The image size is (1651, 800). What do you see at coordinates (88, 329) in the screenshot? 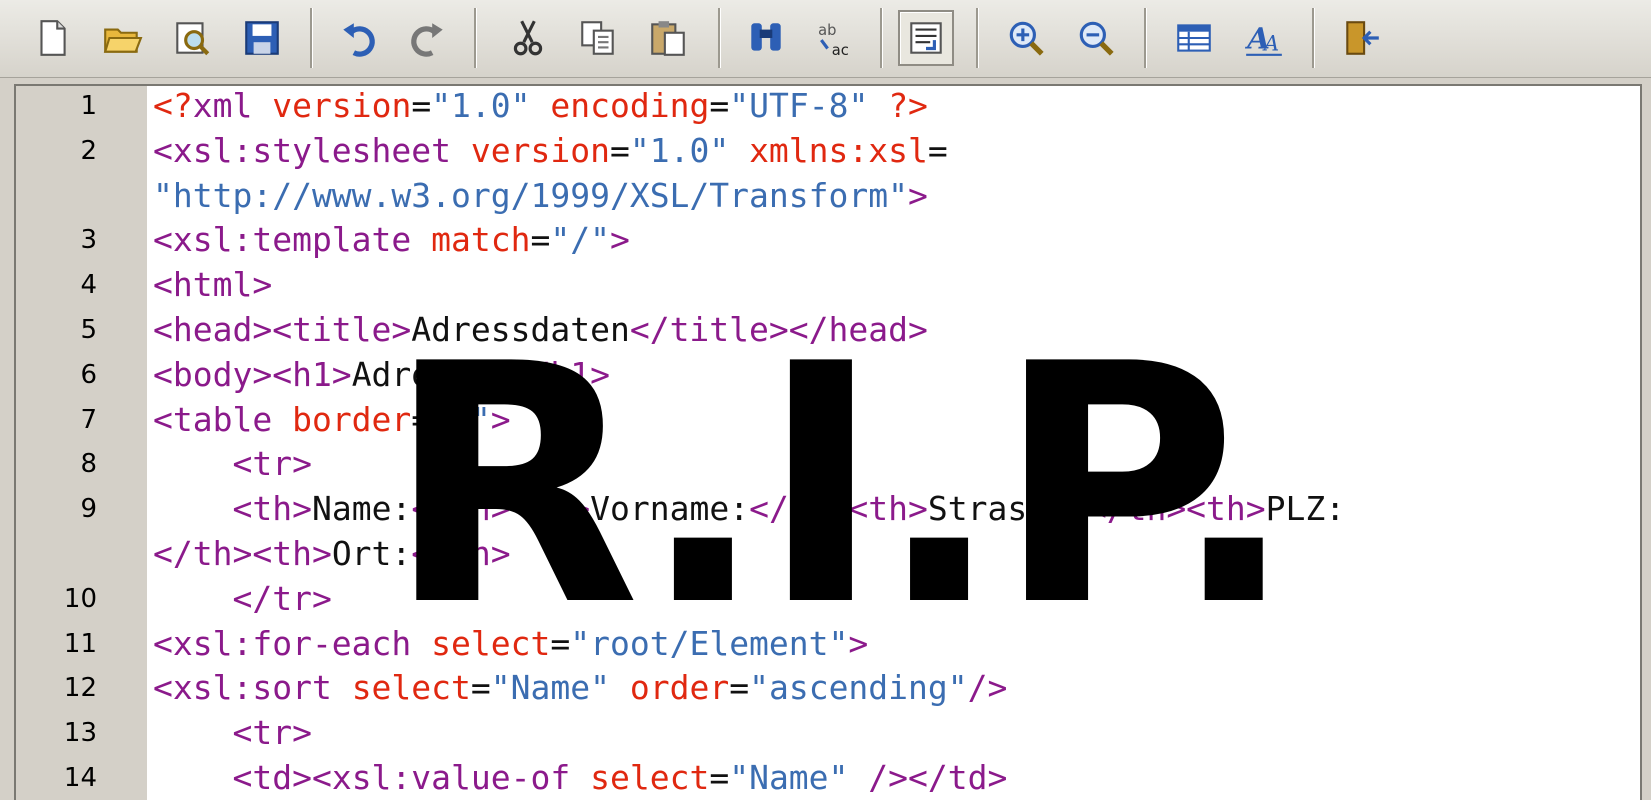
I see `line-number: 5` at bounding box center [88, 329].